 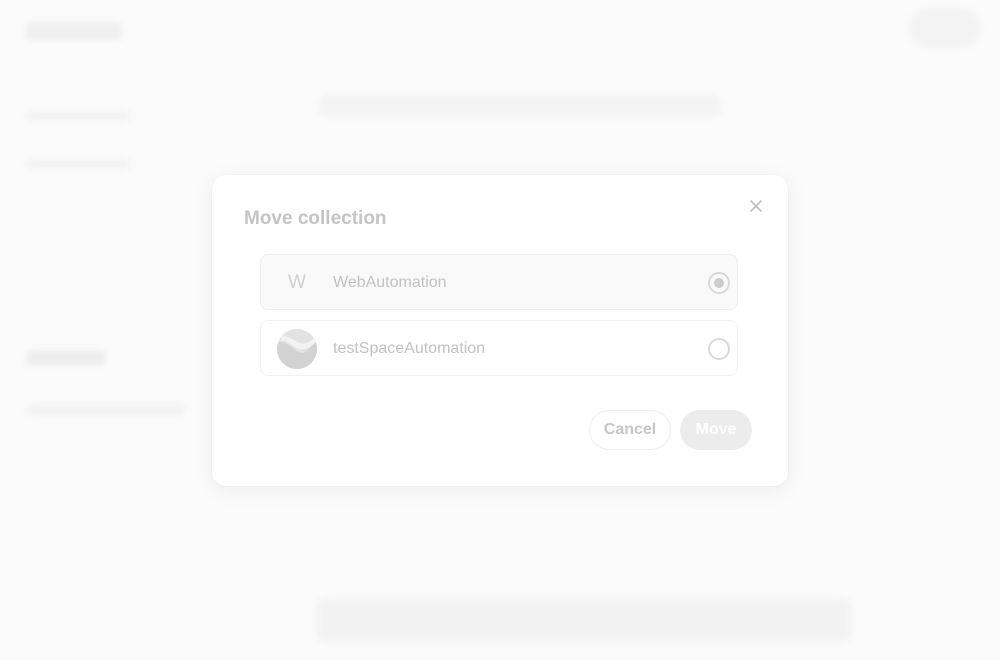 I want to click on close-icon, so click(x=756, y=206).